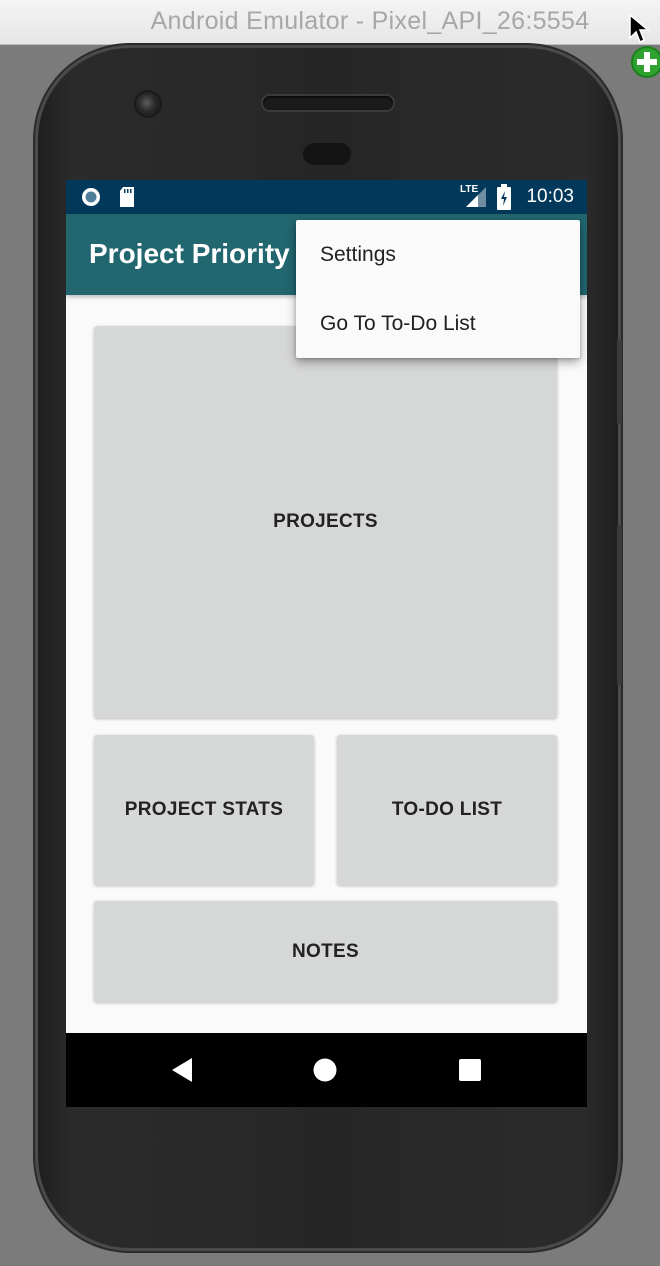 Image resolution: width=660 pixels, height=1266 pixels. What do you see at coordinates (550, 196) in the screenshot?
I see `status-time: 10:03` at bounding box center [550, 196].